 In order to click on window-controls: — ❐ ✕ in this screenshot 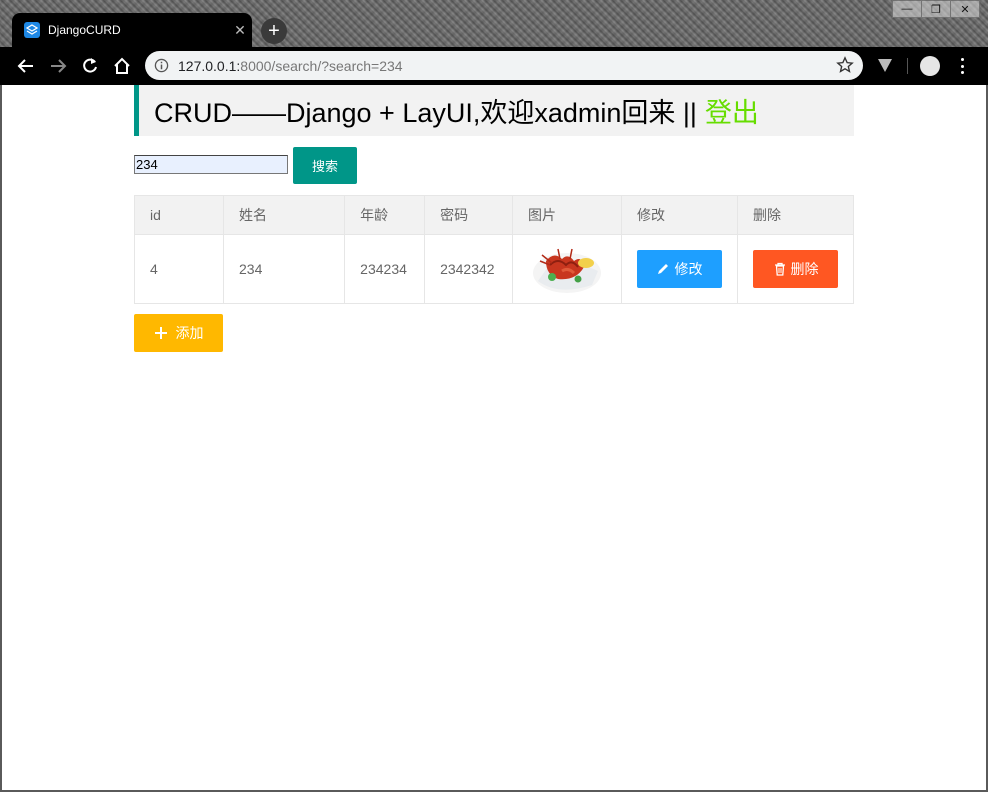, I will do `click(936, 9)`.